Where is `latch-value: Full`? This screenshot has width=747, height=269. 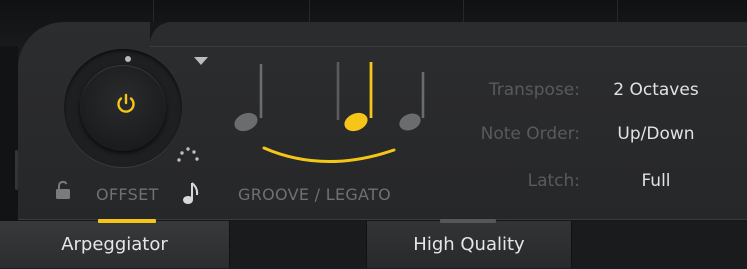
latch-value: Full is located at coordinates (656, 181).